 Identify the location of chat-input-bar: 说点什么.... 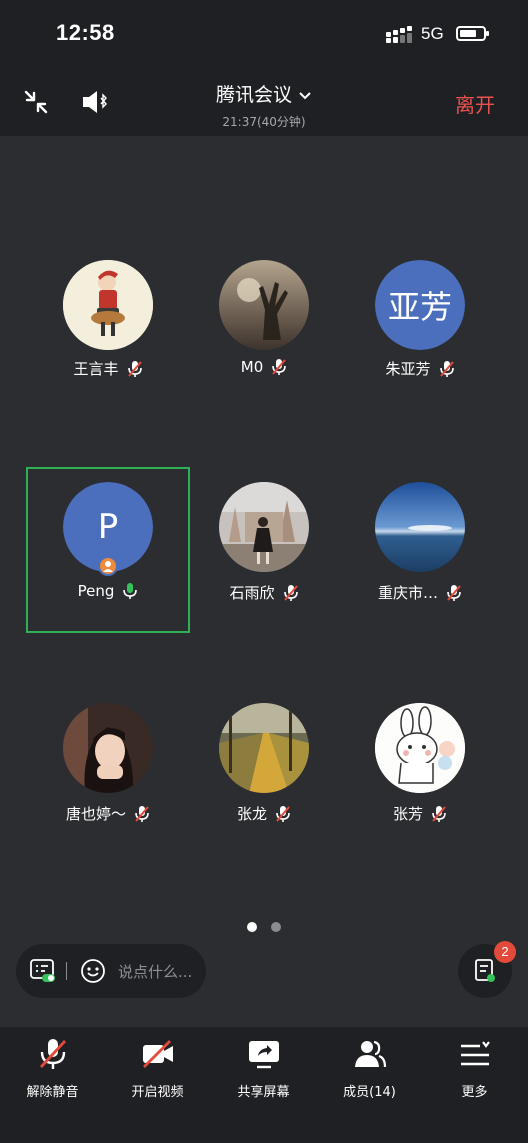
(111, 971).